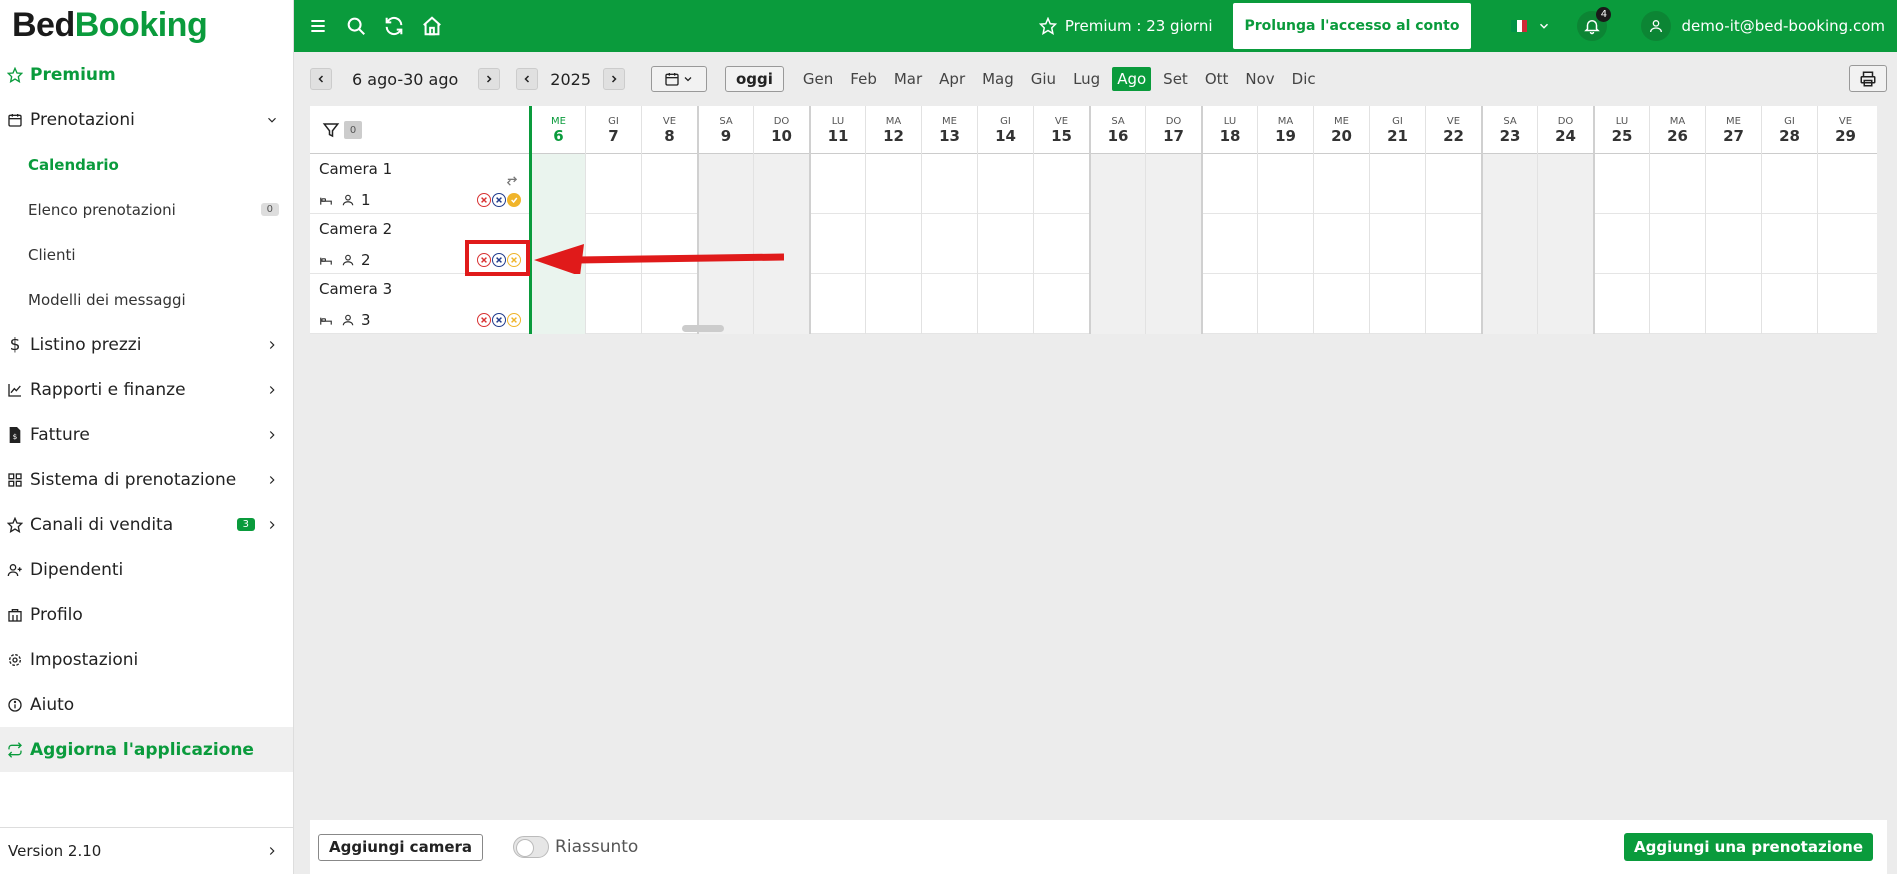 The image size is (1897, 874). I want to click on sidebar-item-fatture: $ Fatture, so click(146, 434).